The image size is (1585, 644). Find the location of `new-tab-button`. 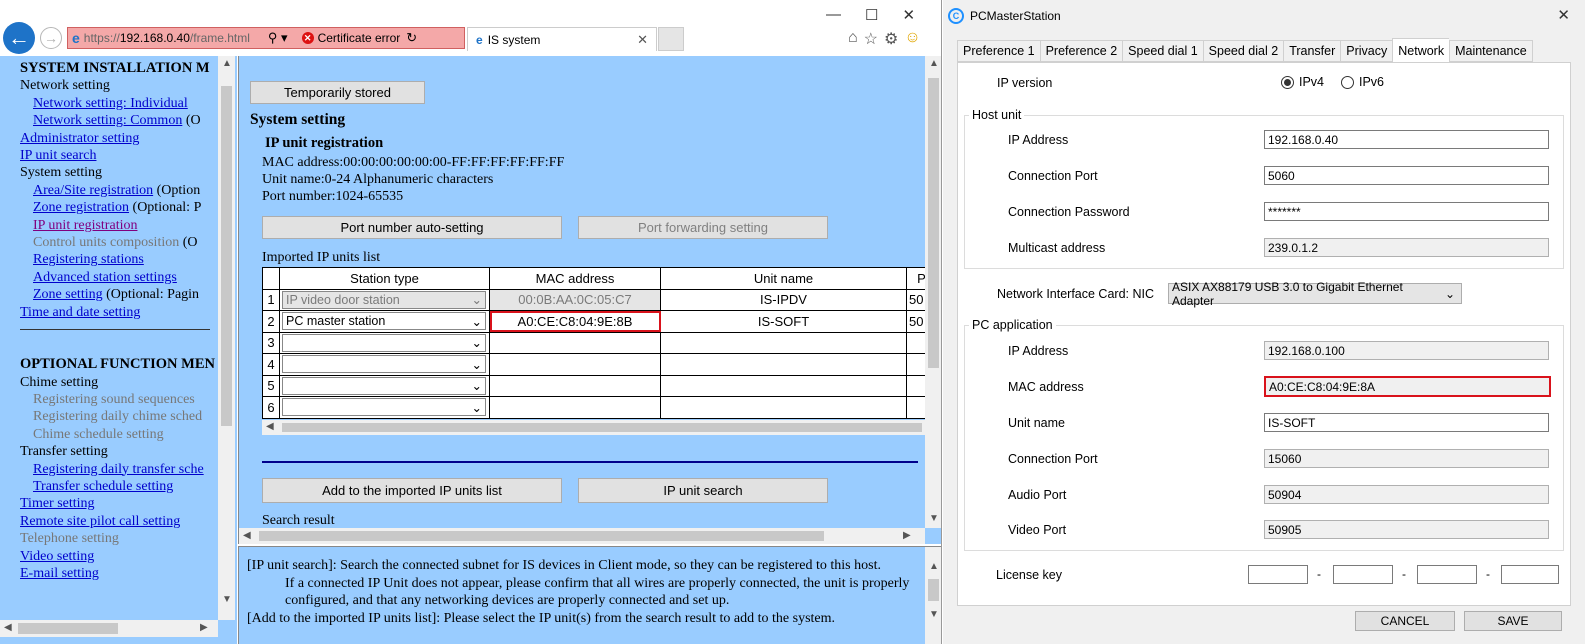

new-tab-button is located at coordinates (671, 39).